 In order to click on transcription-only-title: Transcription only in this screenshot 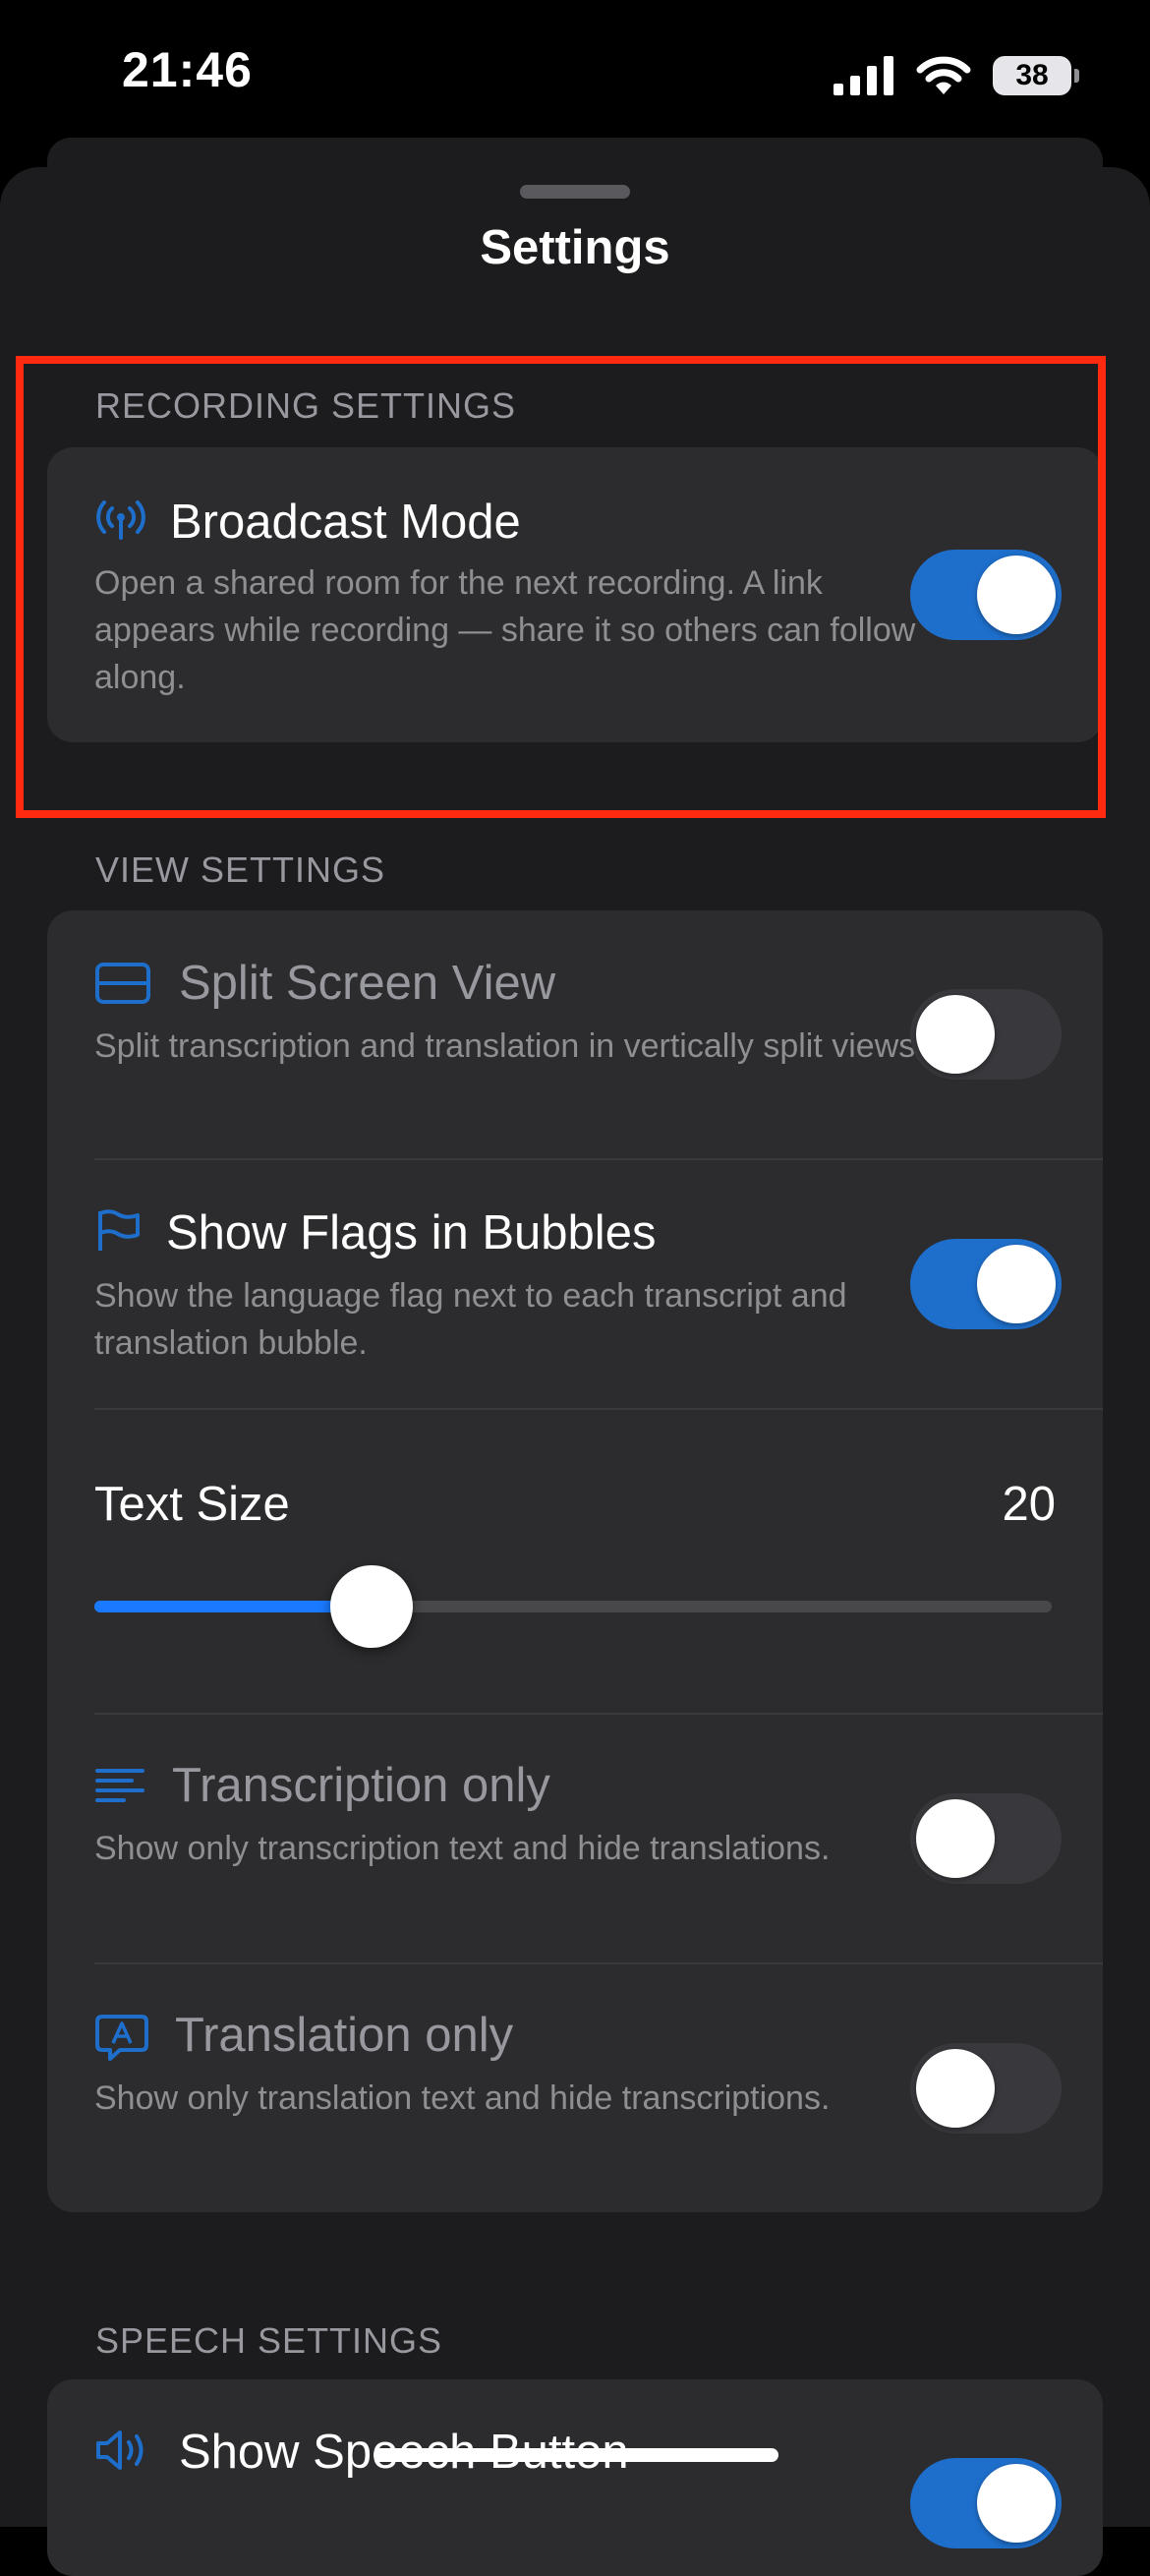, I will do `click(361, 1785)`.